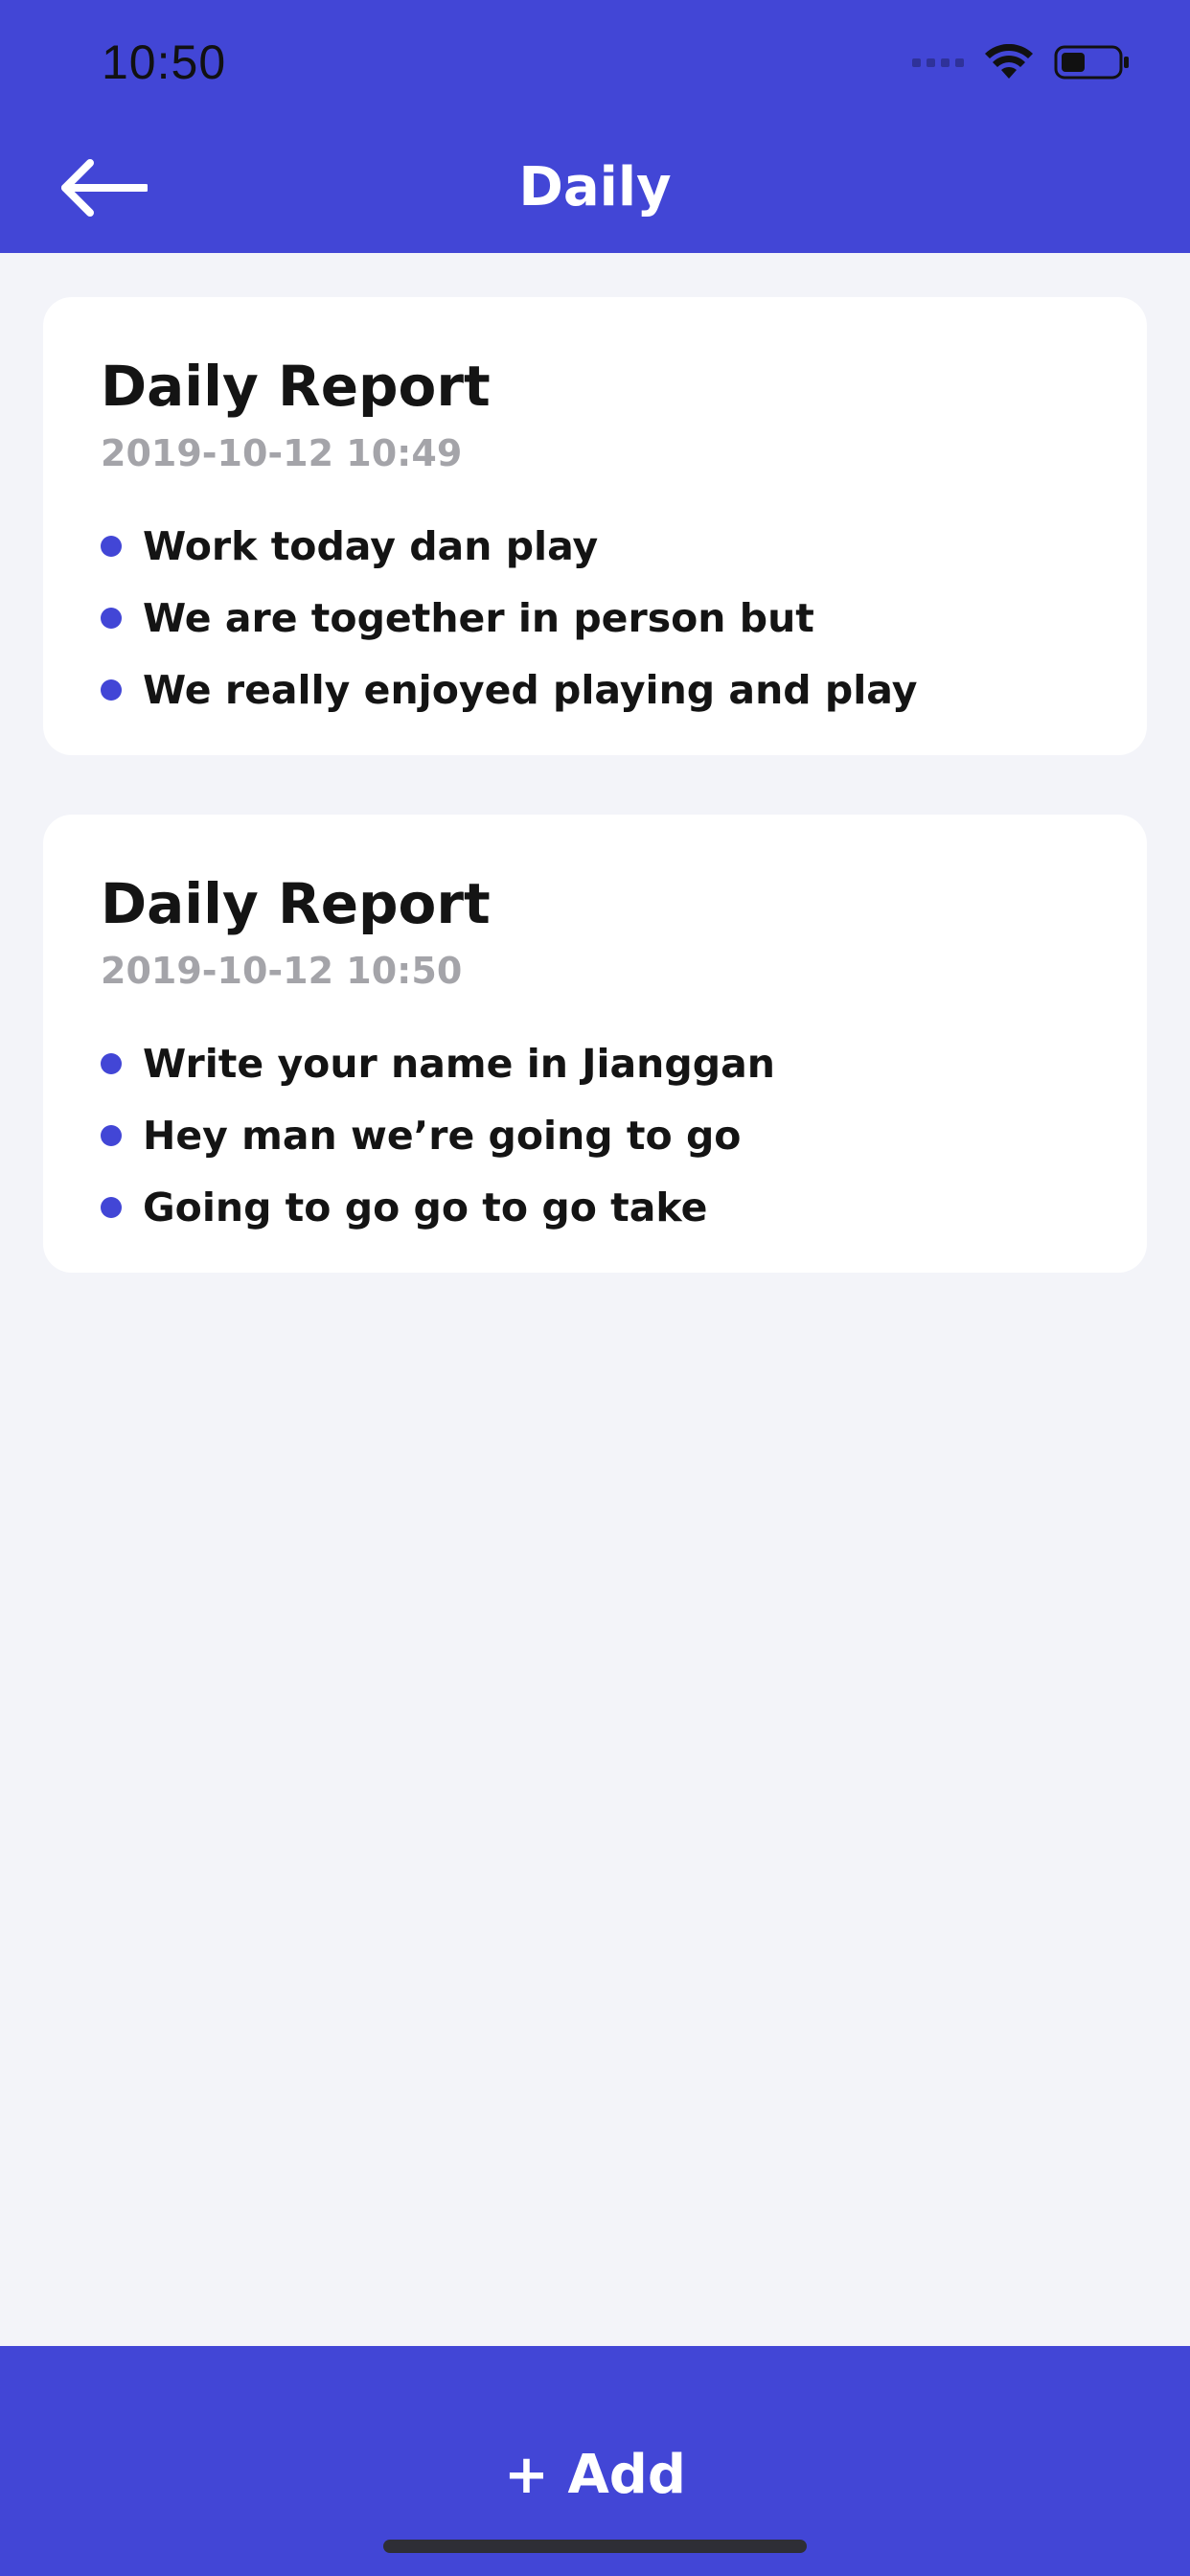 The height and width of the screenshot is (2576, 1190). I want to click on list-item-text: Work today dan play, so click(371, 545).